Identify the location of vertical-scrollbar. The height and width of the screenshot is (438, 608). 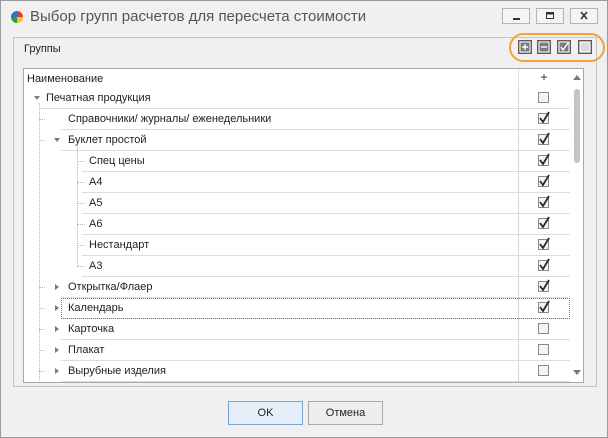
(576, 225).